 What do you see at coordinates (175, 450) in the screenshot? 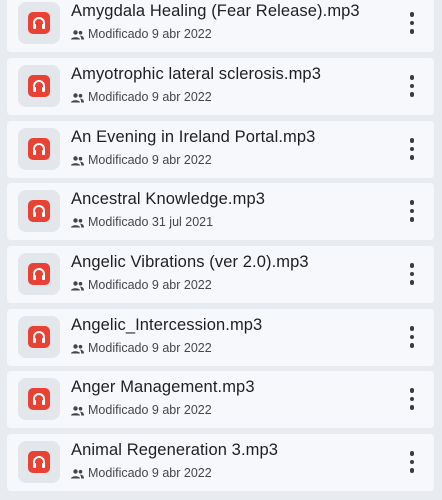
I see `file-name: Animal Regeneration 3.mp3` at bounding box center [175, 450].